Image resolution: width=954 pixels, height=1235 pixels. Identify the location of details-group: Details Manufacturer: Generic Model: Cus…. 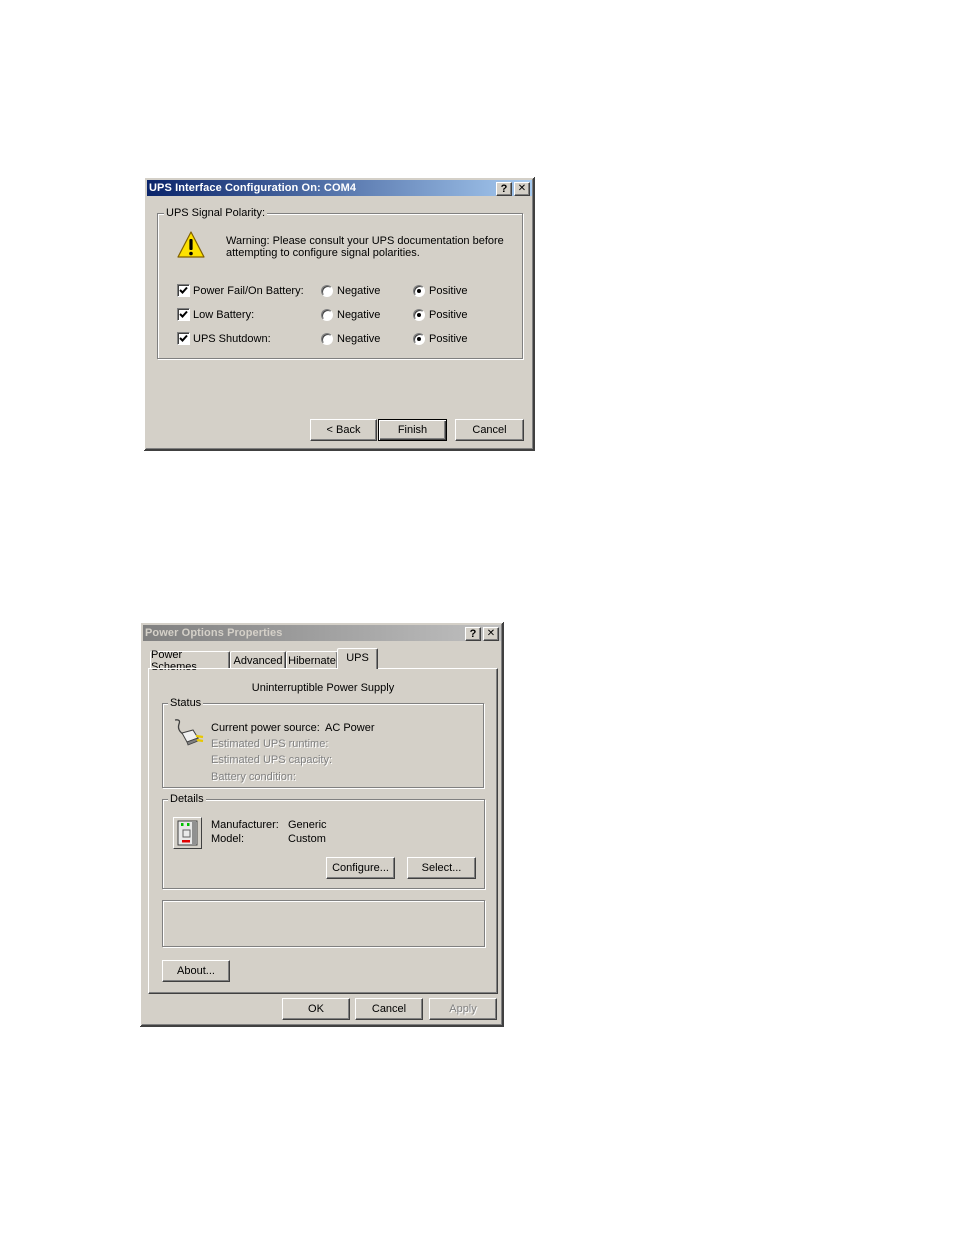
(323, 840).